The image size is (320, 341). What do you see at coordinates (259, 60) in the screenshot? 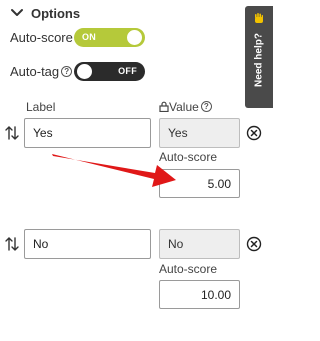
I see `need-help-label: Need help?` at bounding box center [259, 60].